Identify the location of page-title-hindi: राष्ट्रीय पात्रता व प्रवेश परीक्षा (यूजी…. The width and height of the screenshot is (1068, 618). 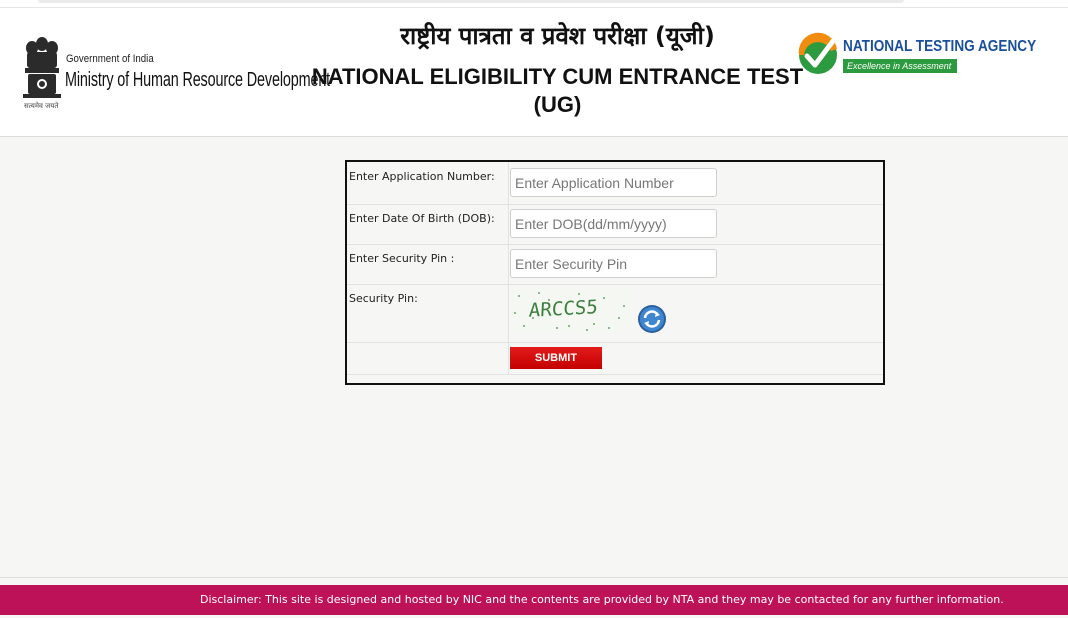
(557, 36).